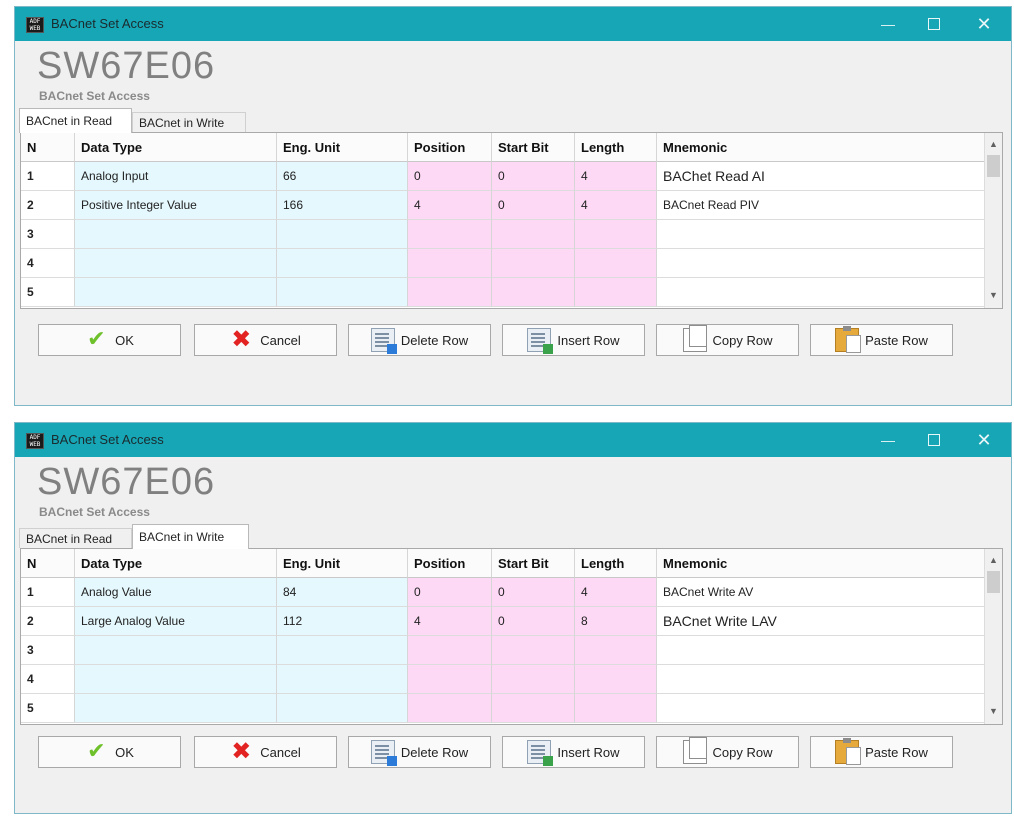 The width and height of the screenshot is (1014, 816). I want to click on cell-col-eng-unit: 66, so click(342, 176).